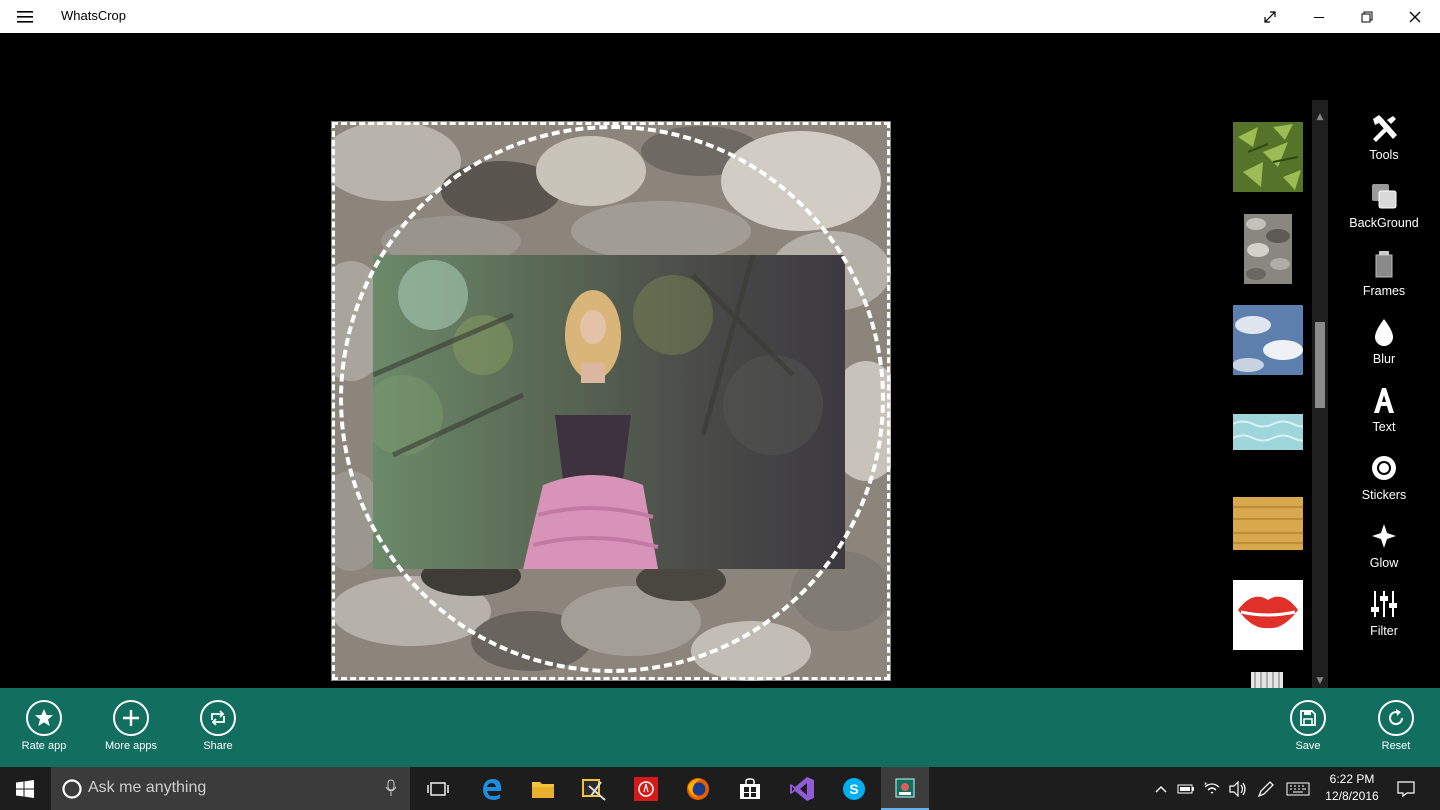  What do you see at coordinates (1384, 264) in the screenshot?
I see `frame-icon` at bounding box center [1384, 264].